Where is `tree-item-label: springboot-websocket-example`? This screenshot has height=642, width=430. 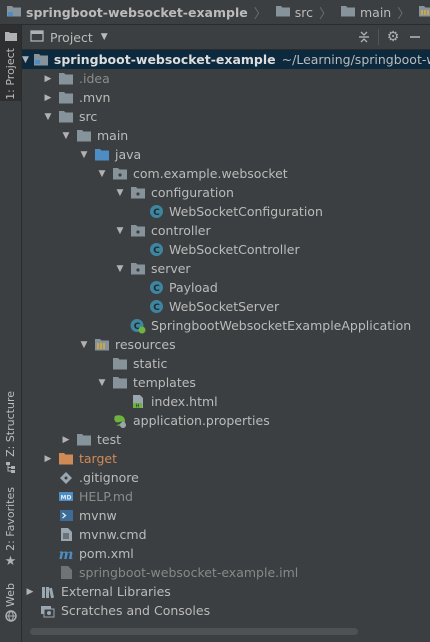
tree-item-label: springboot-websocket-example is located at coordinates (164, 59).